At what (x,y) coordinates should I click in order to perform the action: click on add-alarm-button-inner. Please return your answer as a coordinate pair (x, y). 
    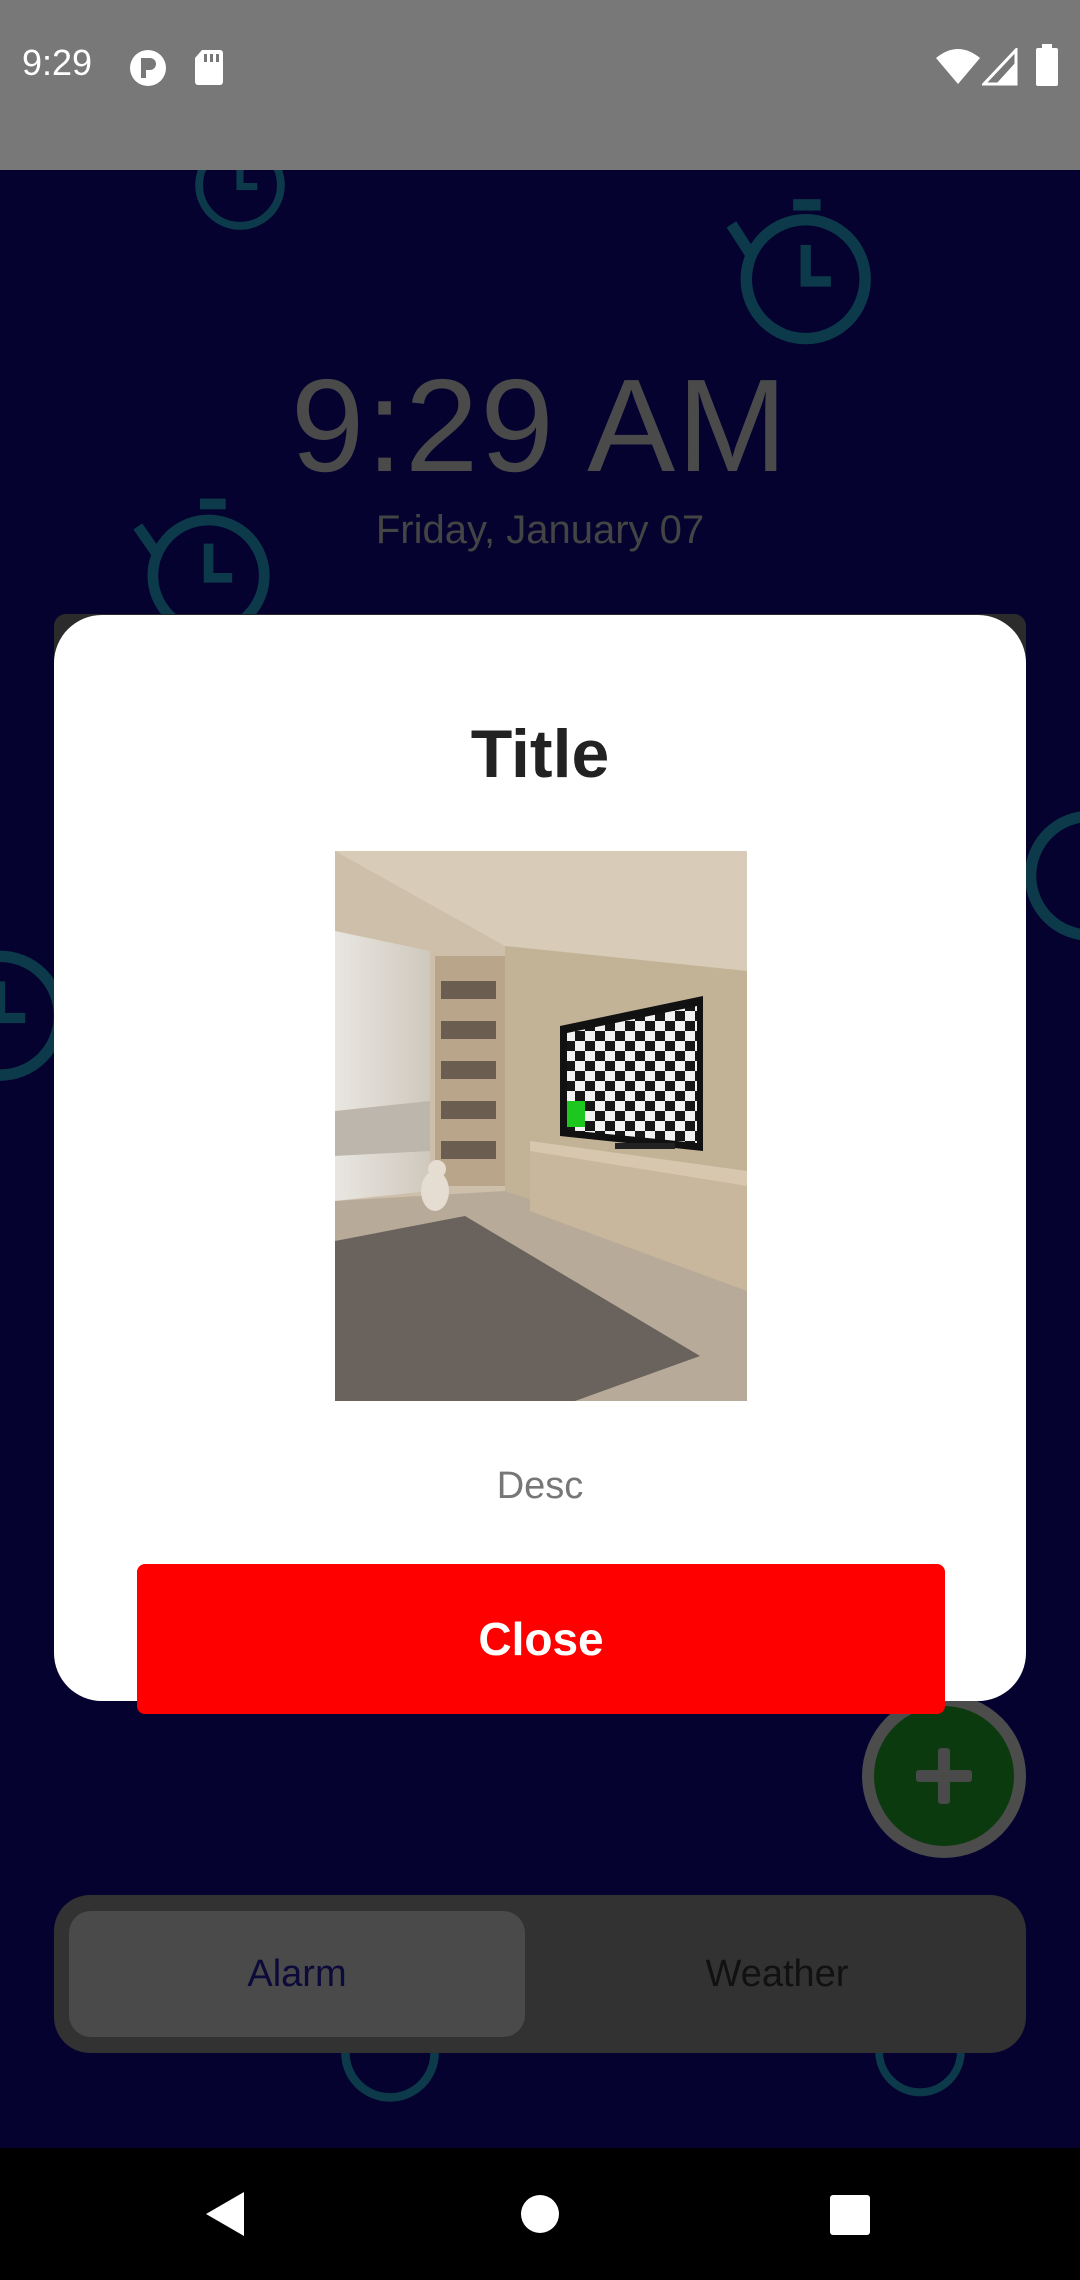
    Looking at the image, I should click on (944, 1776).